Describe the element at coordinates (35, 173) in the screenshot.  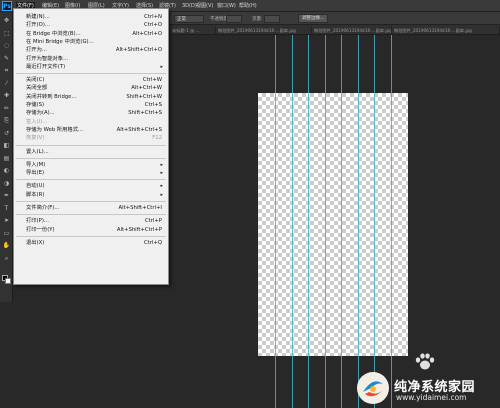
I see `menu-item-label: 导出(E)` at that location.